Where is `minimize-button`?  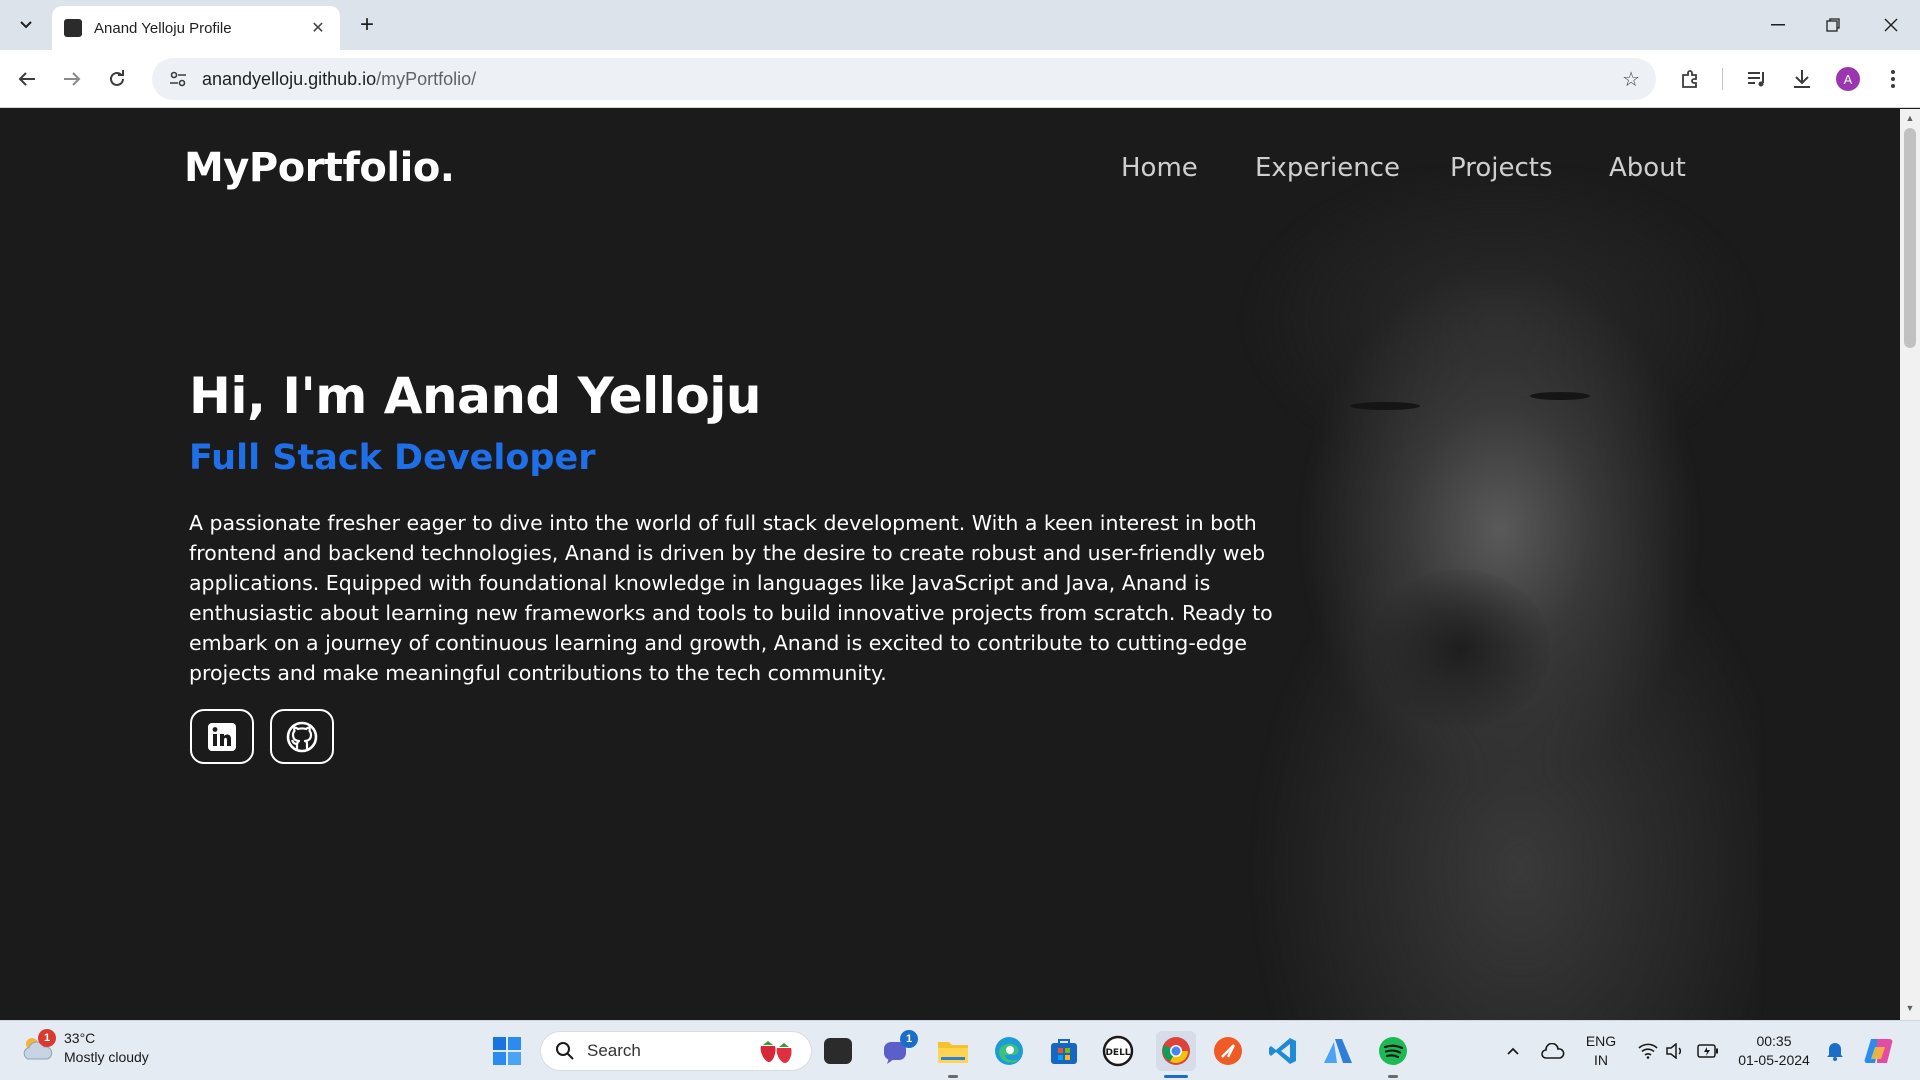
minimize-button is located at coordinates (1778, 25).